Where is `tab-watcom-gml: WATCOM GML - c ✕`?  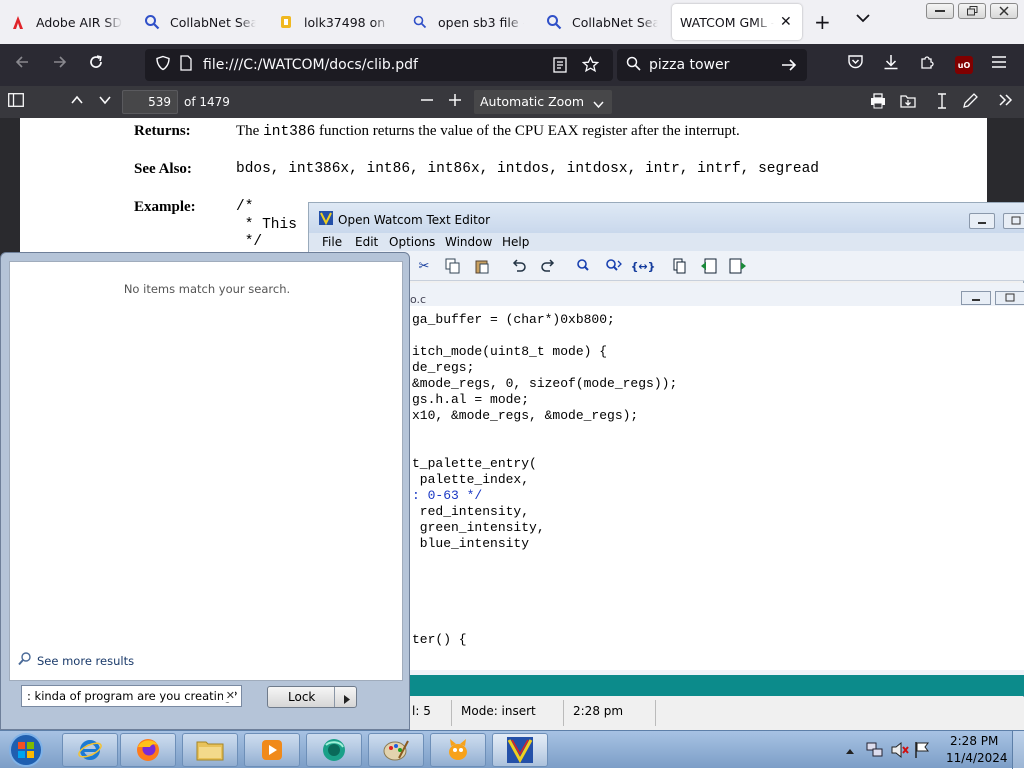
tab-watcom-gml: WATCOM GML - c ✕ is located at coordinates (737, 22).